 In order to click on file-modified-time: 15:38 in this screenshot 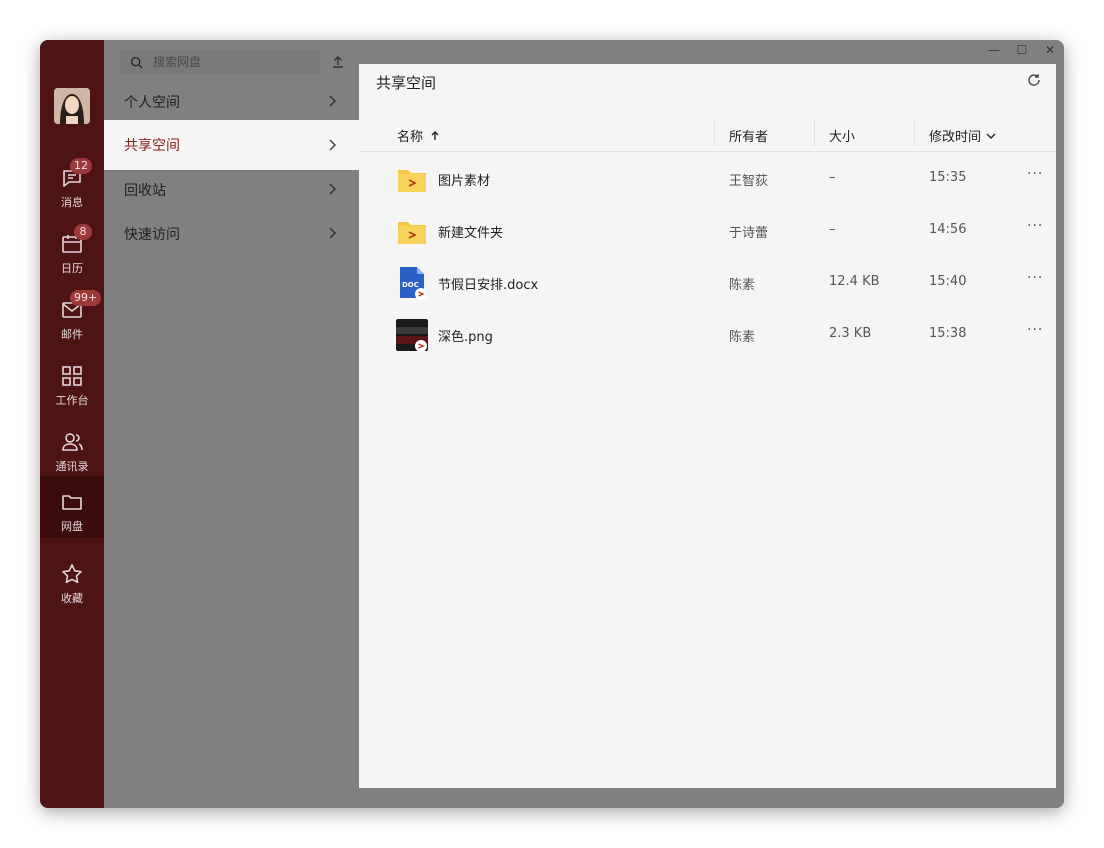, I will do `click(948, 333)`.